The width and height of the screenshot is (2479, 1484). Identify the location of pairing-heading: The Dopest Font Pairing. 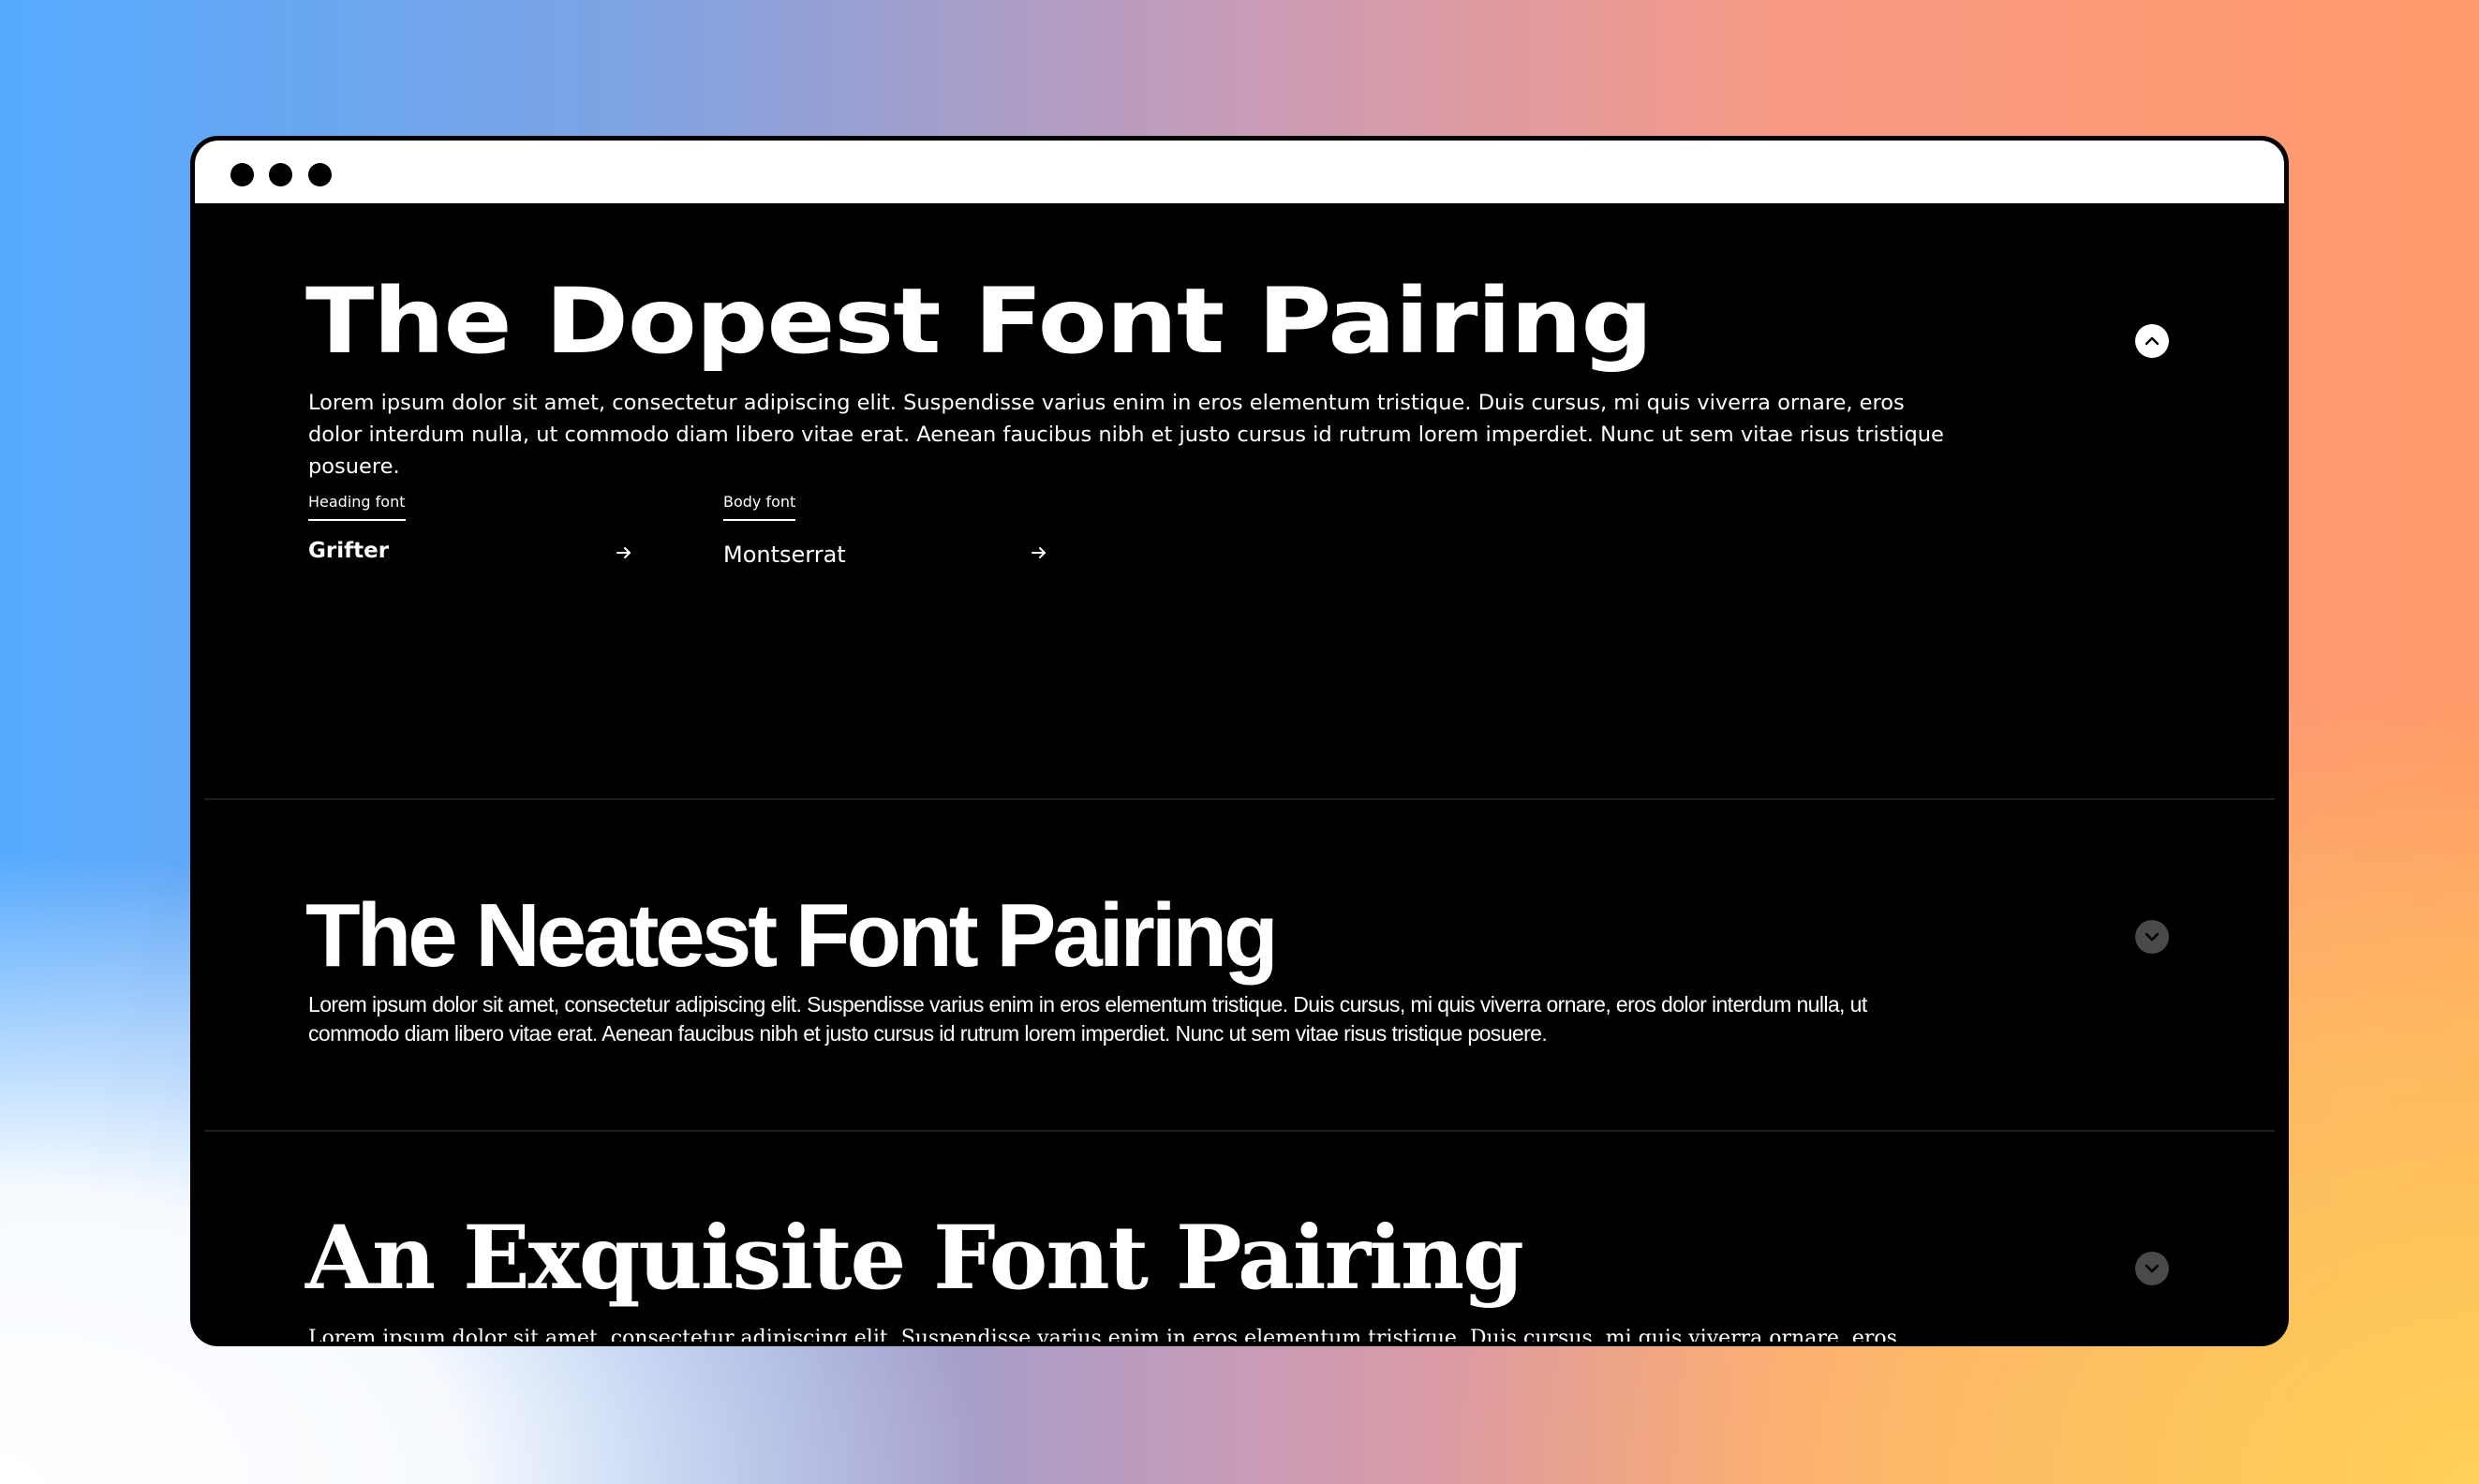
(979, 321).